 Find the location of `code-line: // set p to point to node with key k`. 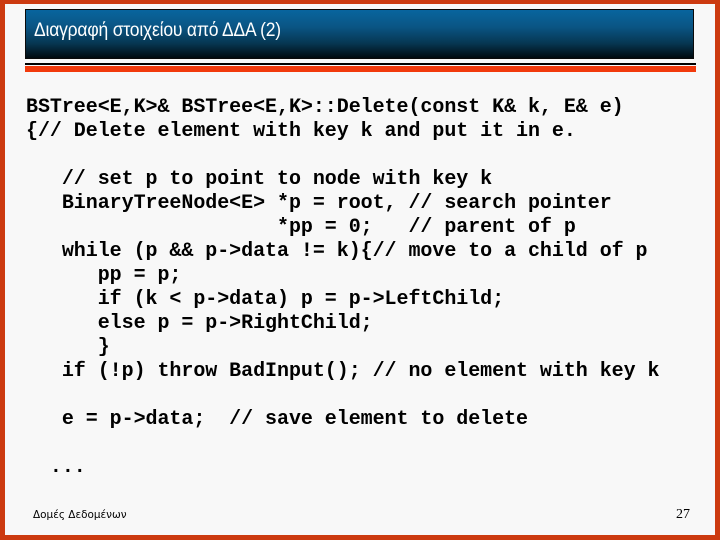

code-line: // set p to point to node with key k is located at coordinates (259, 179).